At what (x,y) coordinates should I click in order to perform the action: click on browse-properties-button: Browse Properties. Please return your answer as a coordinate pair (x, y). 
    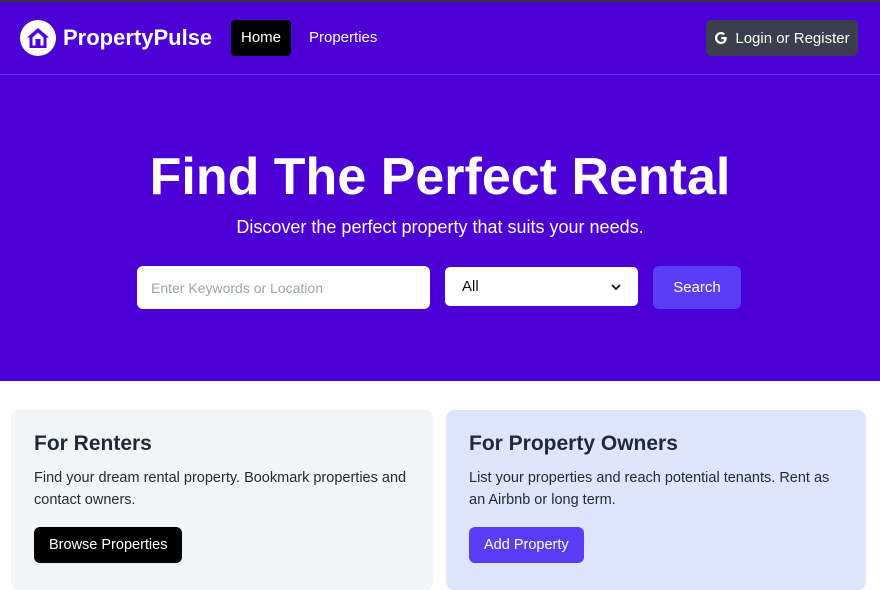
    Looking at the image, I should click on (108, 545).